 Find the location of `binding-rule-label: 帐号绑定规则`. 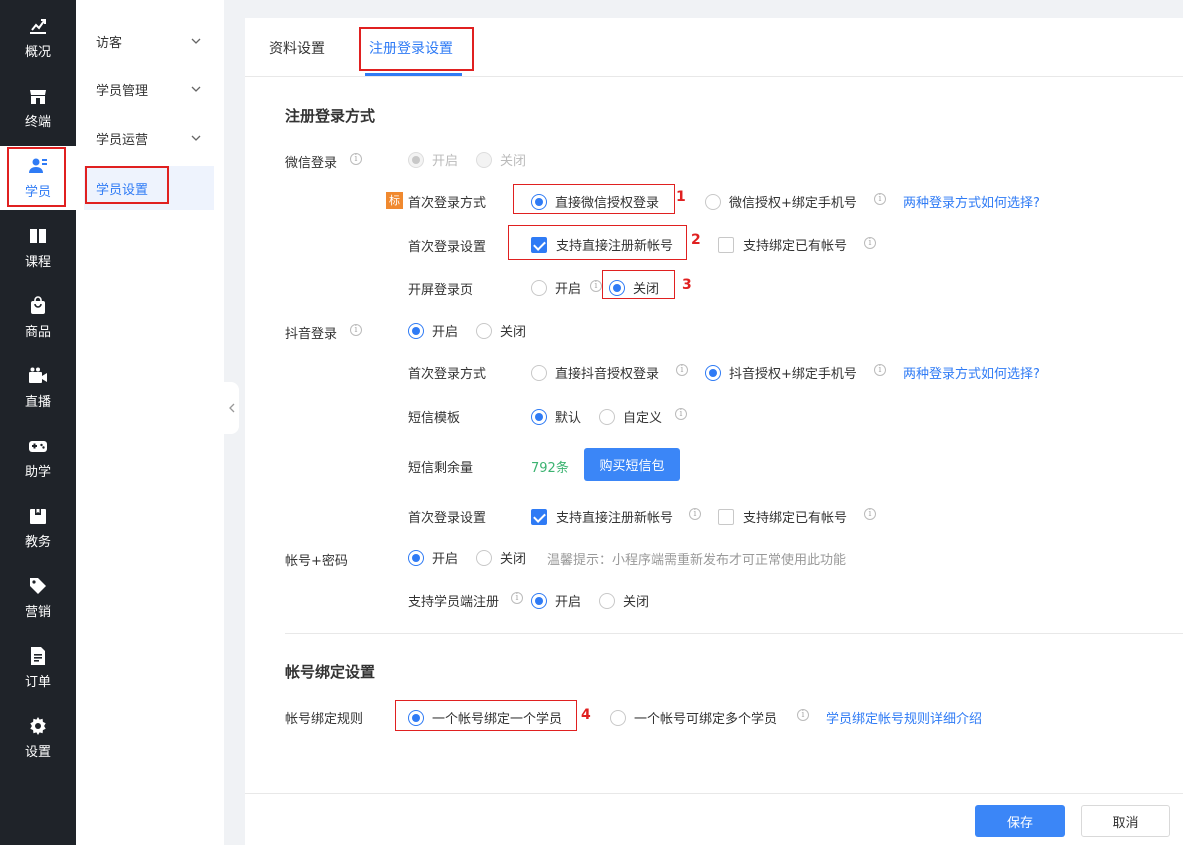

binding-rule-label: 帐号绑定规则 is located at coordinates (324, 719).